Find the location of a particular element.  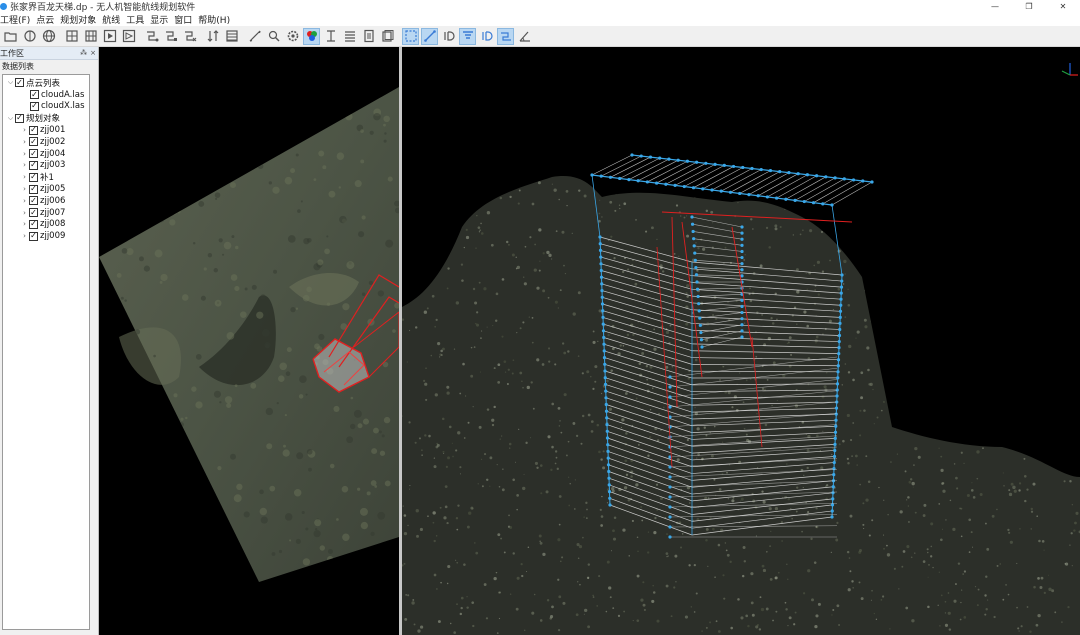

tree-item: › ✓ zjj006 is located at coordinates (46, 201).